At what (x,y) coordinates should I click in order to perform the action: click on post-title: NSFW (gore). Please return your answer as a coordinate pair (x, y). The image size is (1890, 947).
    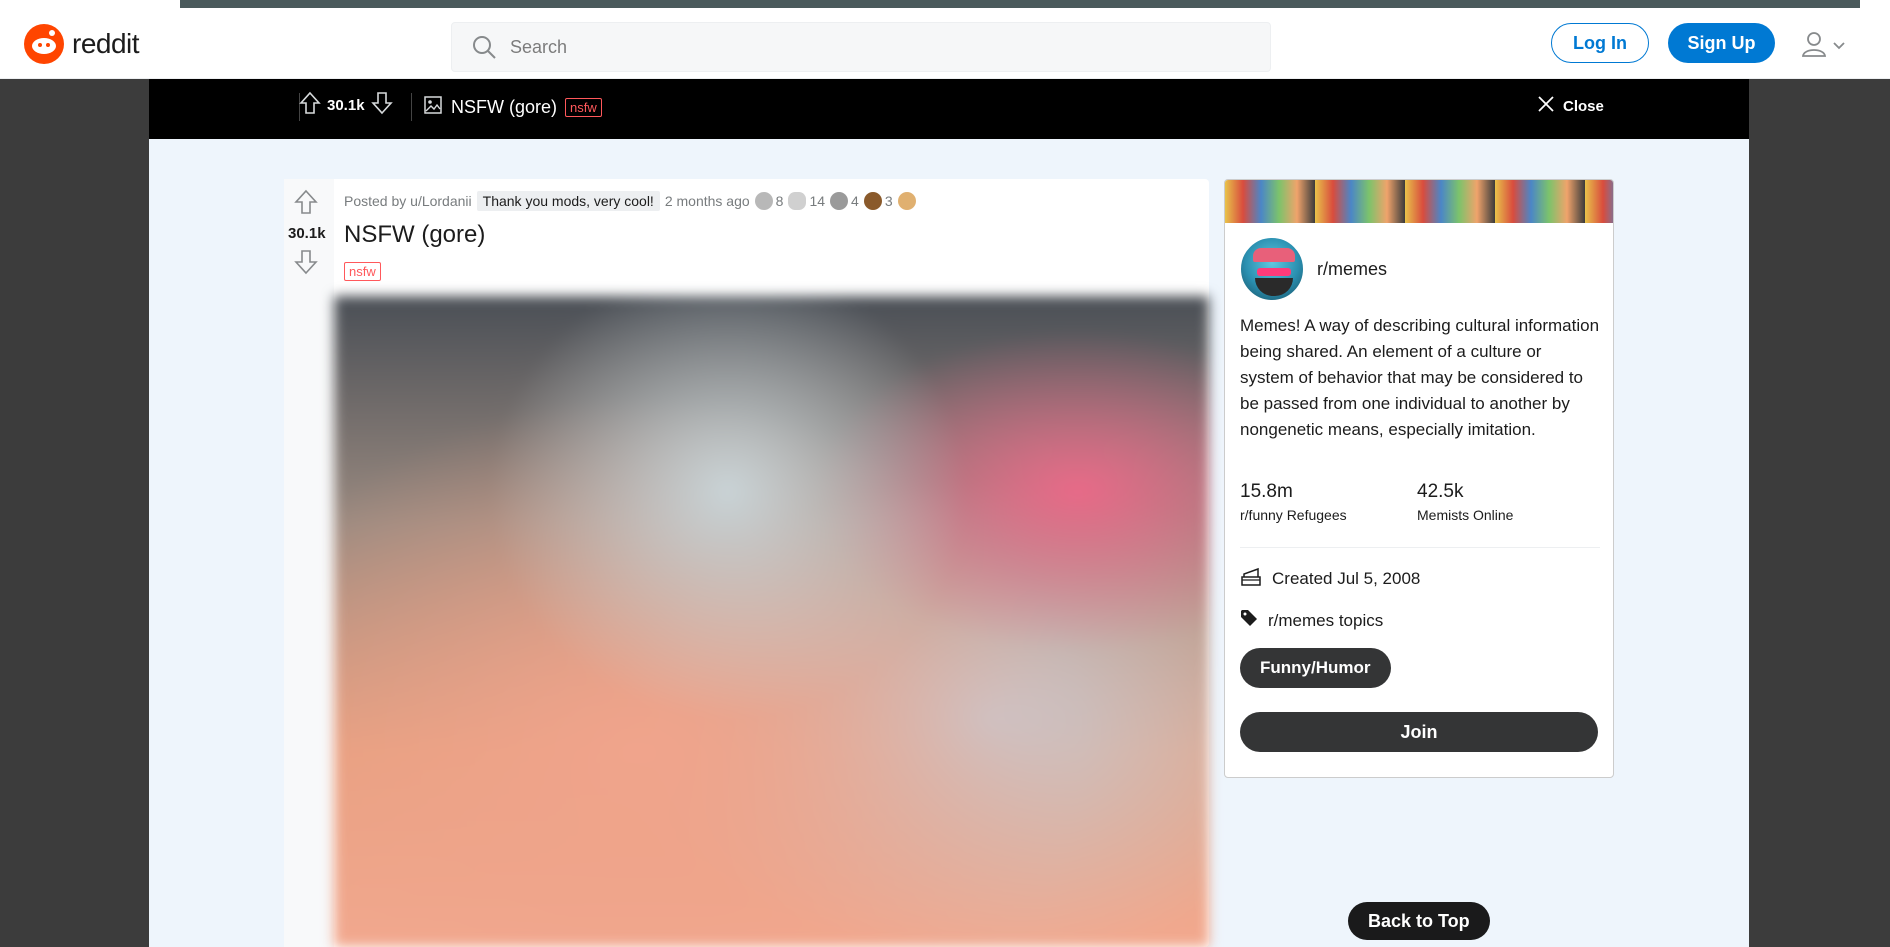
    Looking at the image, I should click on (414, 235).